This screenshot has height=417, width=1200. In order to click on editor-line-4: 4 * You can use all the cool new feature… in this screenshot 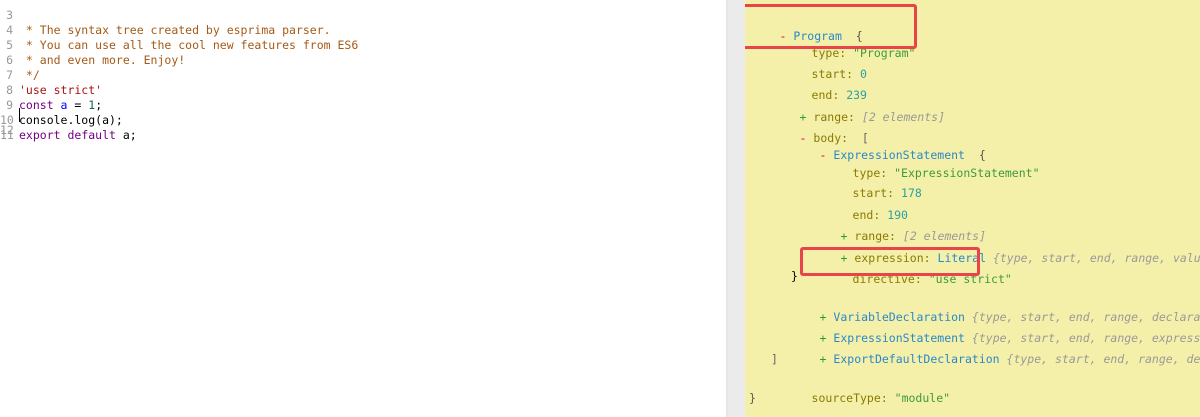, I will do `click(363, 30)`.